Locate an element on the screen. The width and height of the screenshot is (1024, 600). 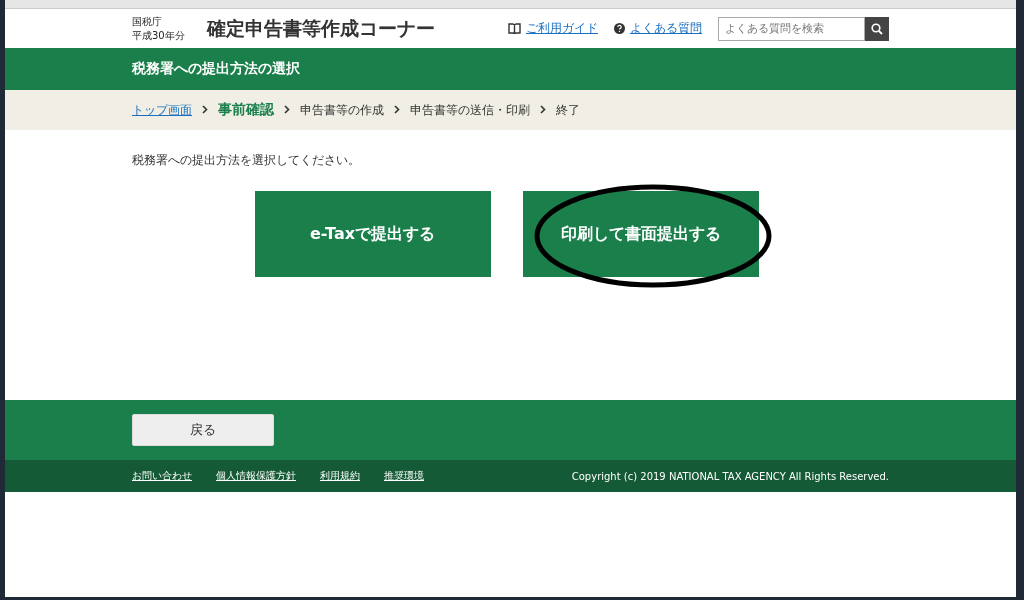
breadcrumb-step: 申告書等の作成 is located at coordinates (342, 110).